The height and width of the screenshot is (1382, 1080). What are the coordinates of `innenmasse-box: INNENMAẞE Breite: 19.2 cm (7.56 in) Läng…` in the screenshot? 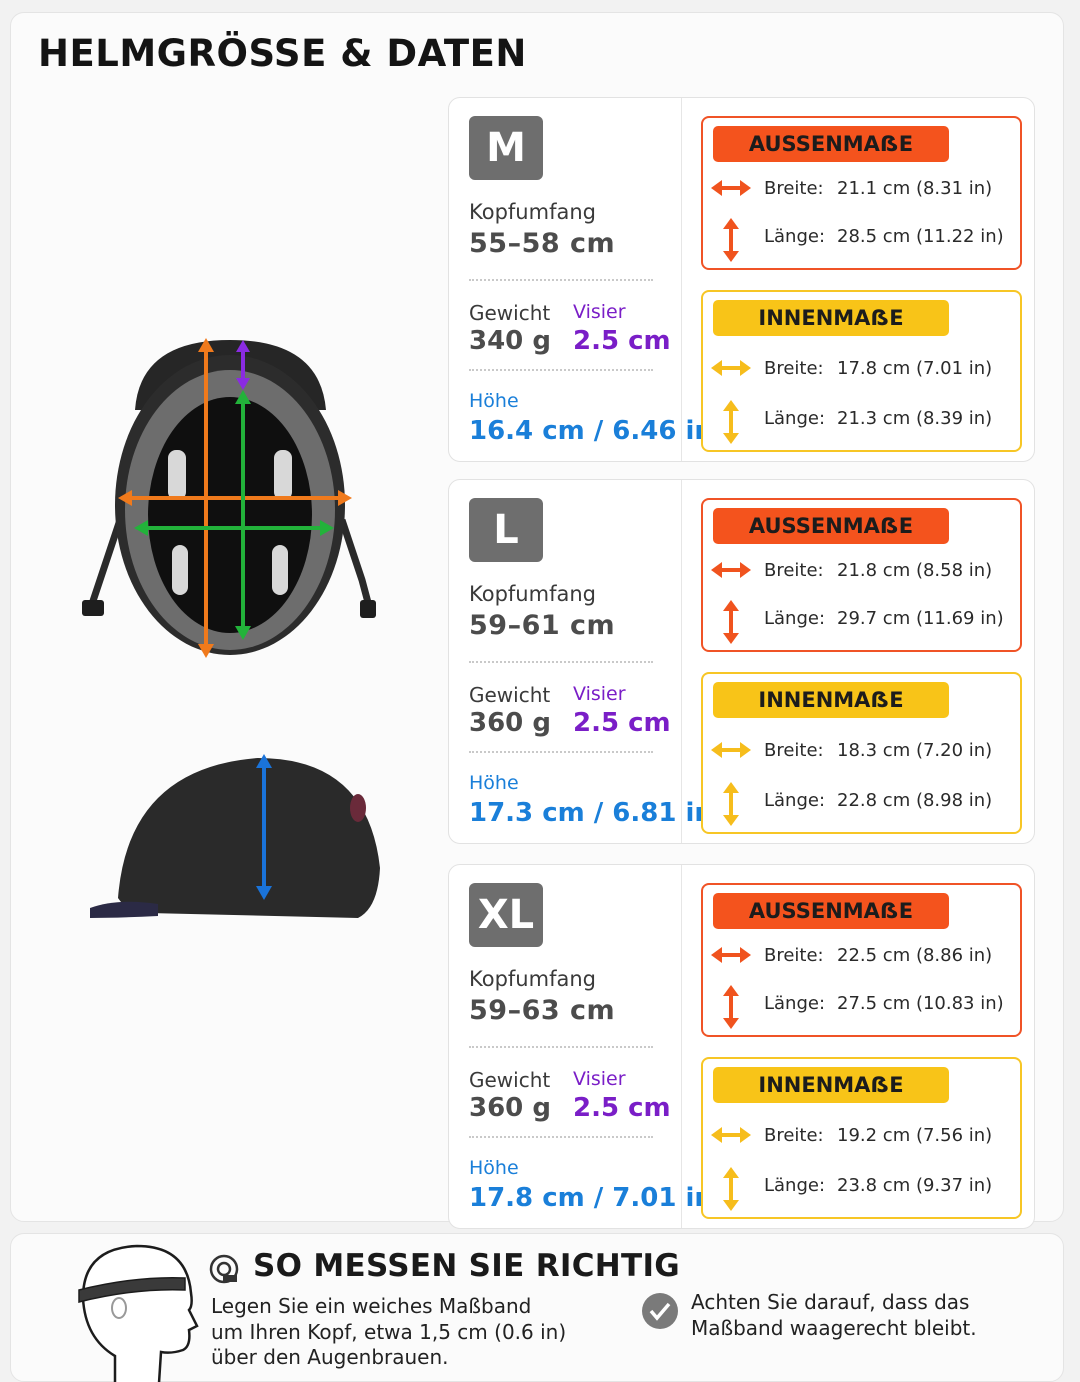 It's located at (861, 1138).